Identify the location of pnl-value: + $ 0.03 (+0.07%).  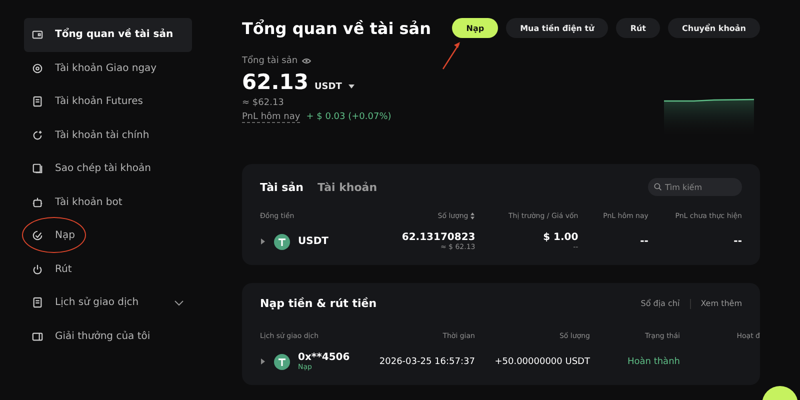
(349, 117).